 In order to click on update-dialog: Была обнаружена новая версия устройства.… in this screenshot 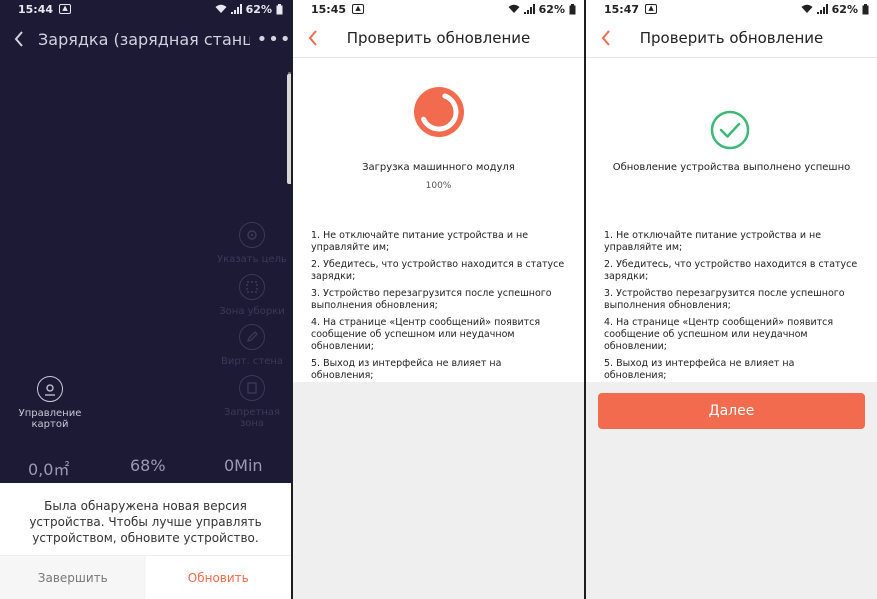, I will do `click(145, 541)`.